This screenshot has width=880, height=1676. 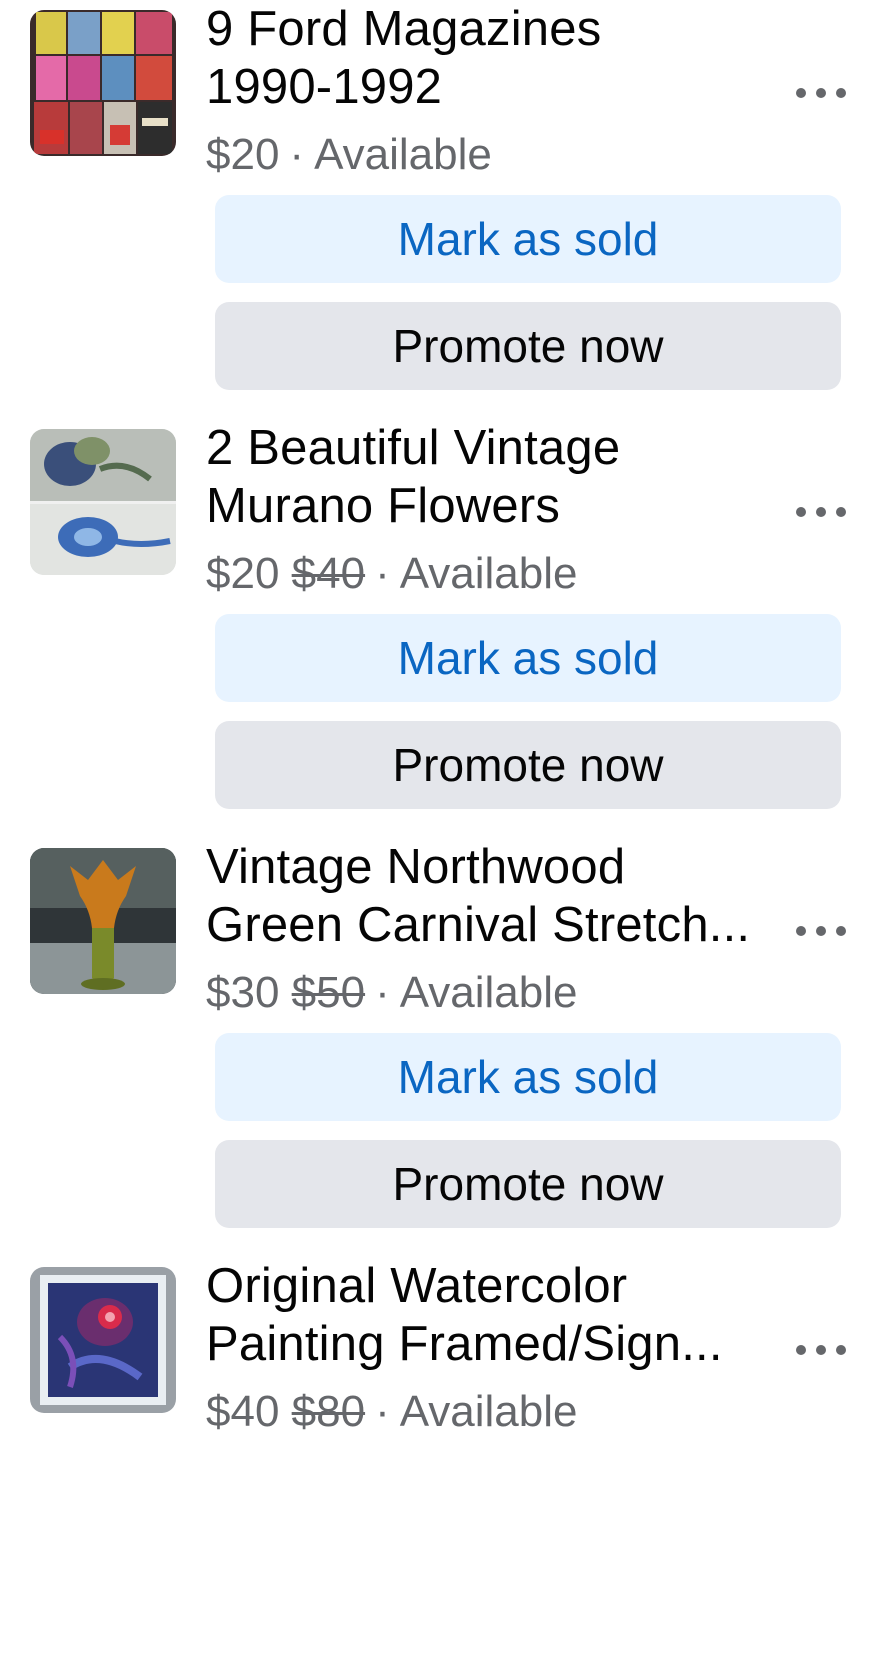 I want to click on listing-title-line: Original Watercolor, so click(x=417, y=1286).